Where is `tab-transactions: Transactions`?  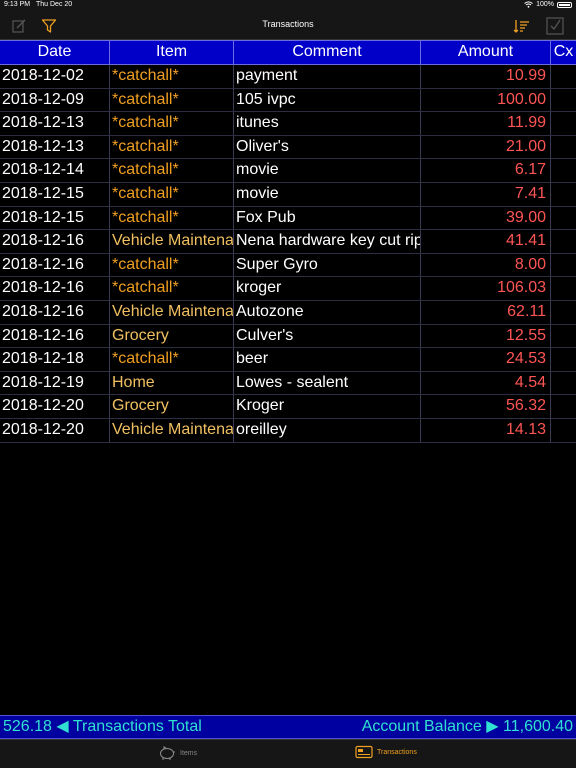 tab-transactions: Transactions is located at coordinates (386, 752).